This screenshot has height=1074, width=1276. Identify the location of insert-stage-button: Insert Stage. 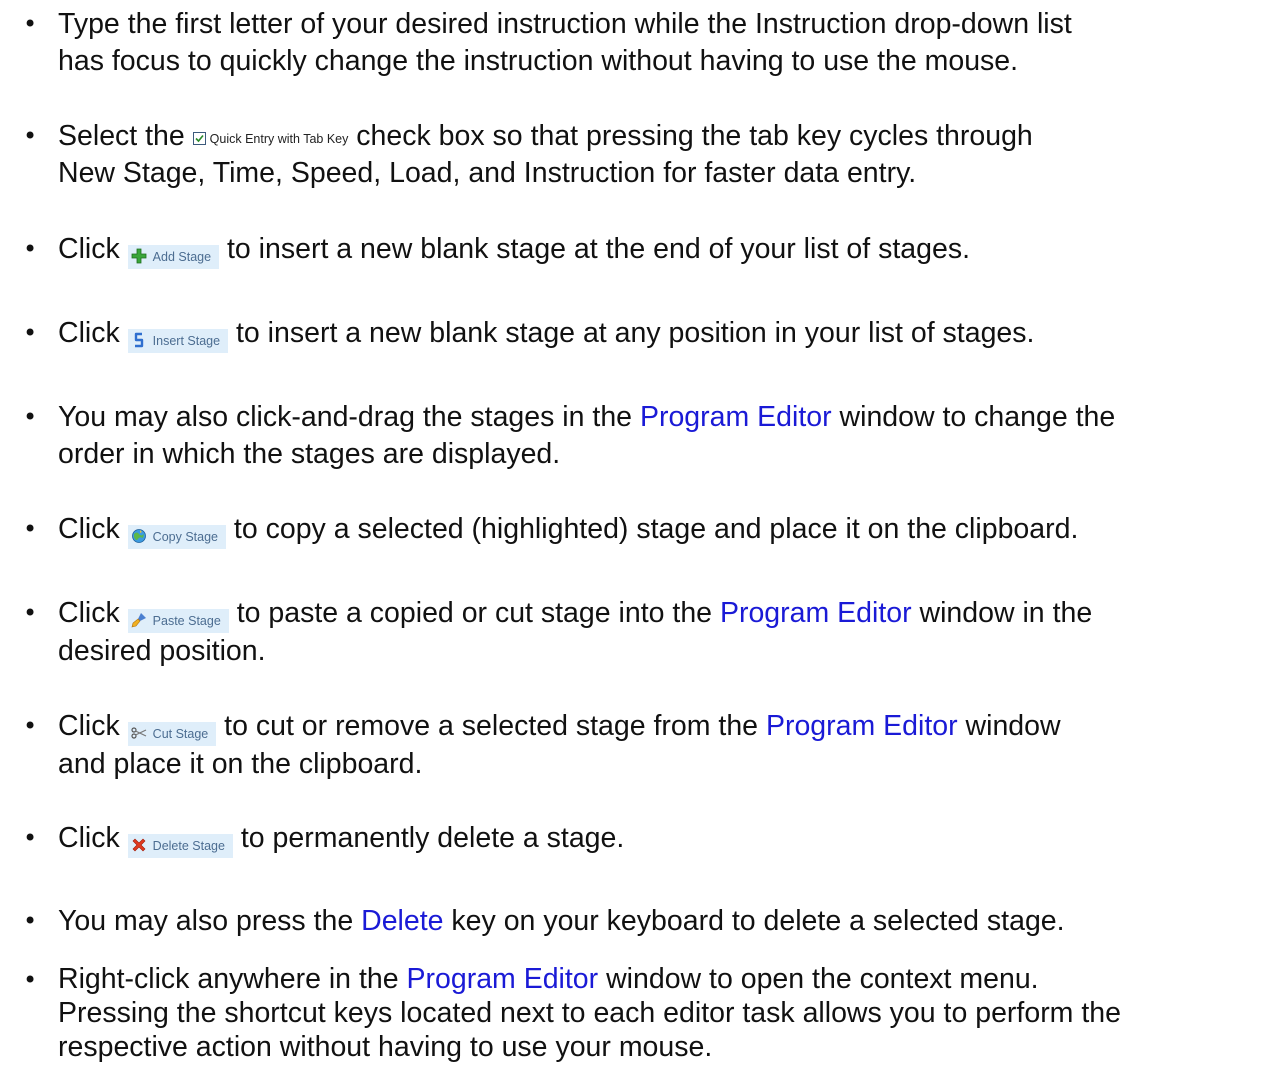
(178, 341).